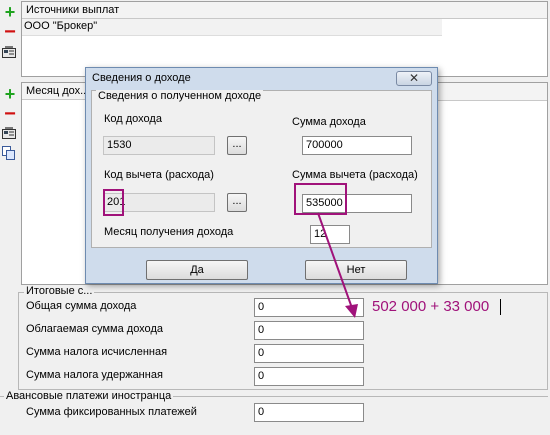 The width and height of the screenshot is (550, 435). I want to click on text-cursor, so click(500, 307).